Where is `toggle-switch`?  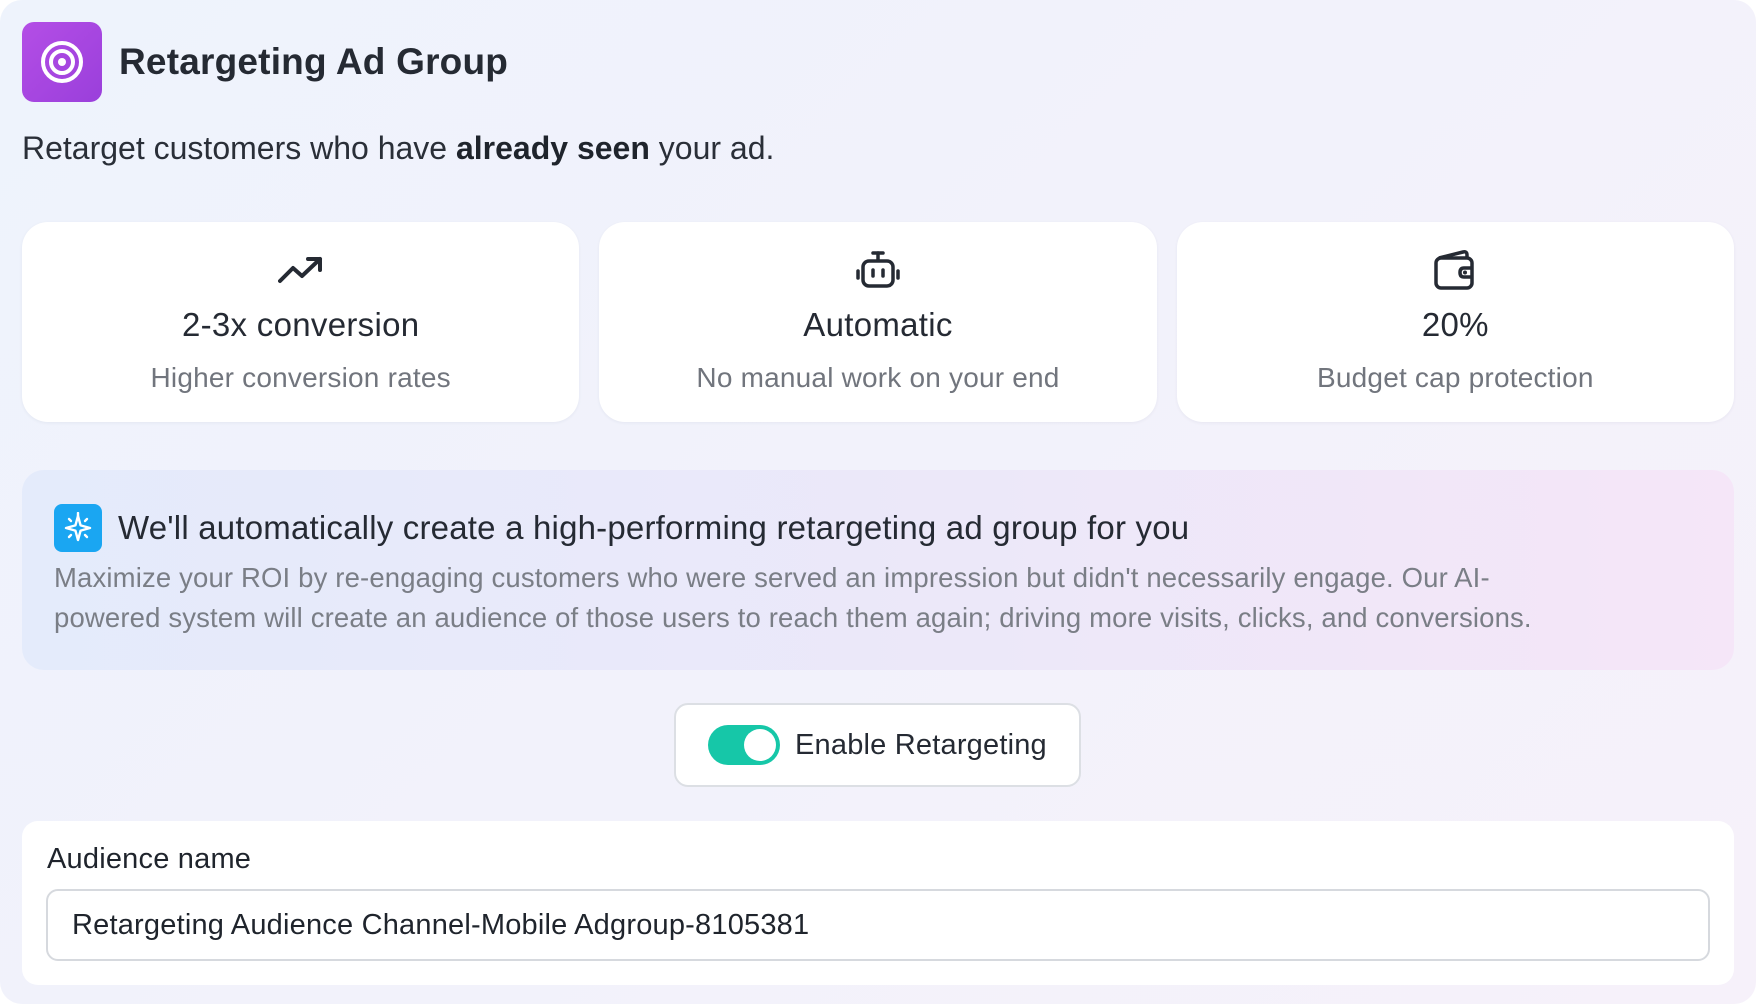 toggle-switch is located at coordinates (744, 745).